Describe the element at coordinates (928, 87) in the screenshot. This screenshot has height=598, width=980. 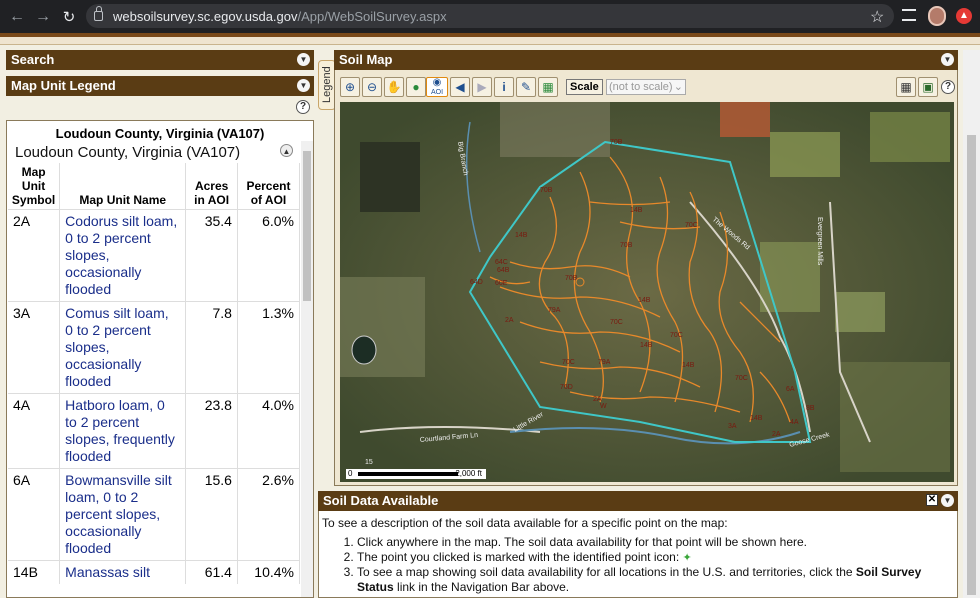
I see `printable-map-icon: ▣` at that location.